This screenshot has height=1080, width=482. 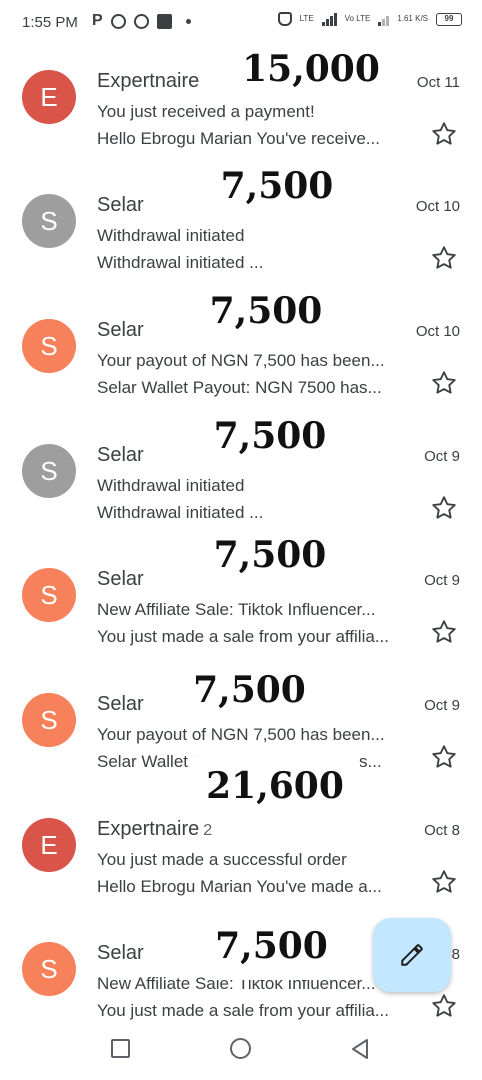 What do you see at coordinates (306, 18) in the screenshot?
I see `lte-label: LTE` at bounding box center [306, 18].